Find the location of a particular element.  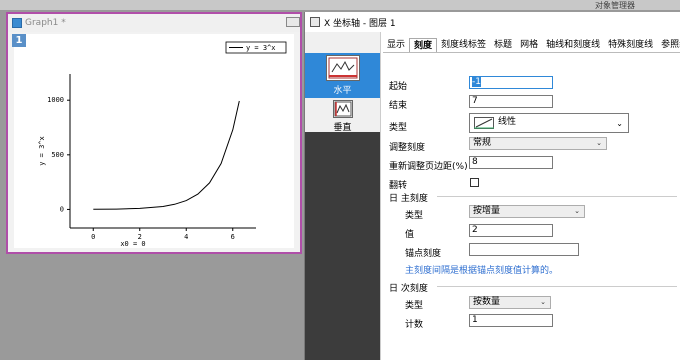

start-label: 起始 is located at coordinates (398, 87).